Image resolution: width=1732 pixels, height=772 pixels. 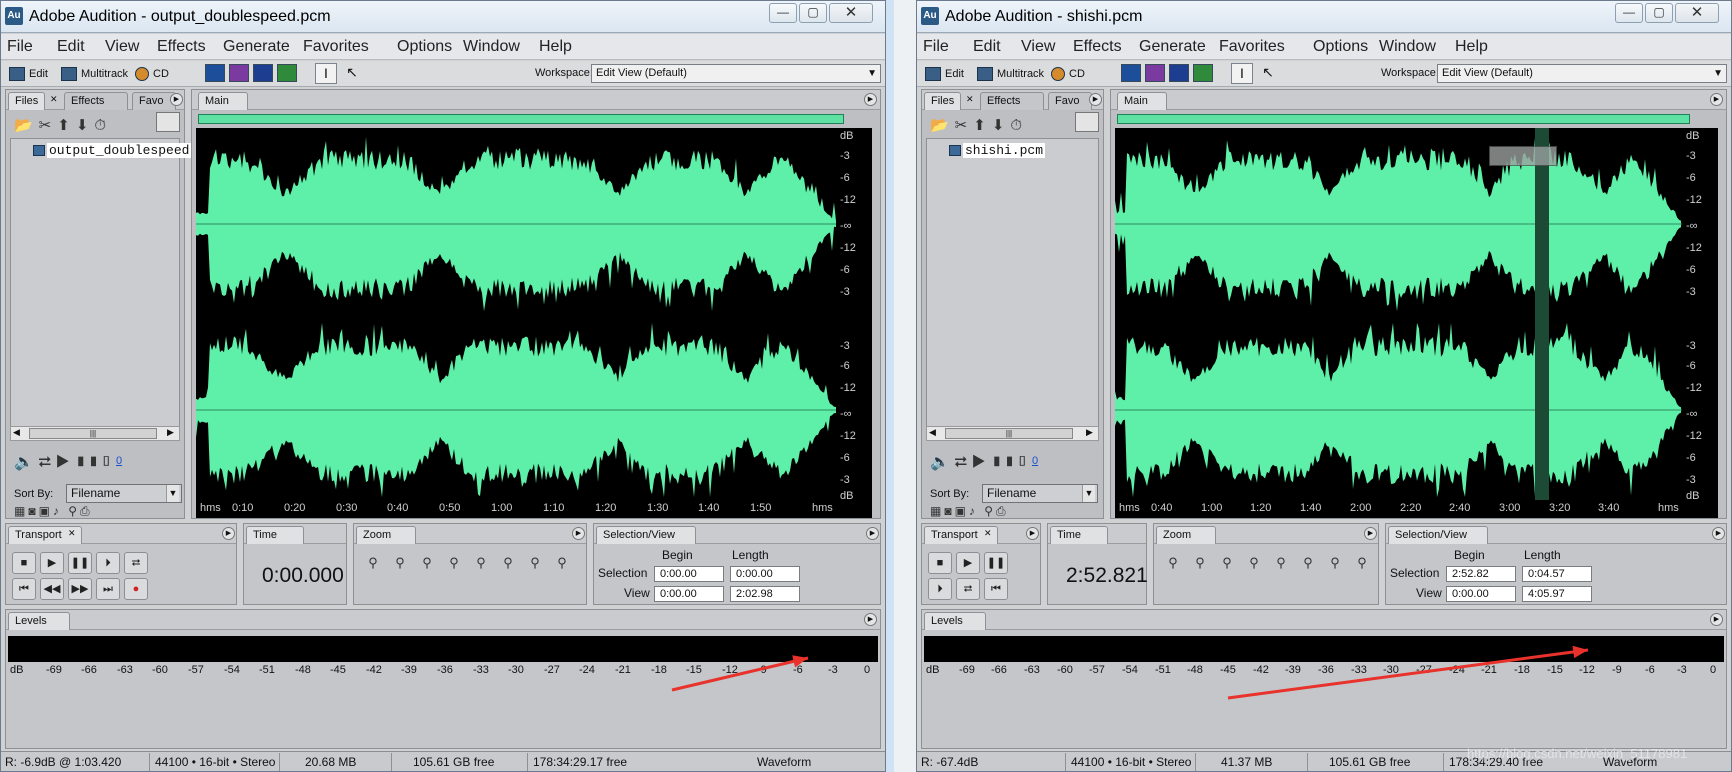 I want to click on minimize-button: —, so click(x=783, y=13).